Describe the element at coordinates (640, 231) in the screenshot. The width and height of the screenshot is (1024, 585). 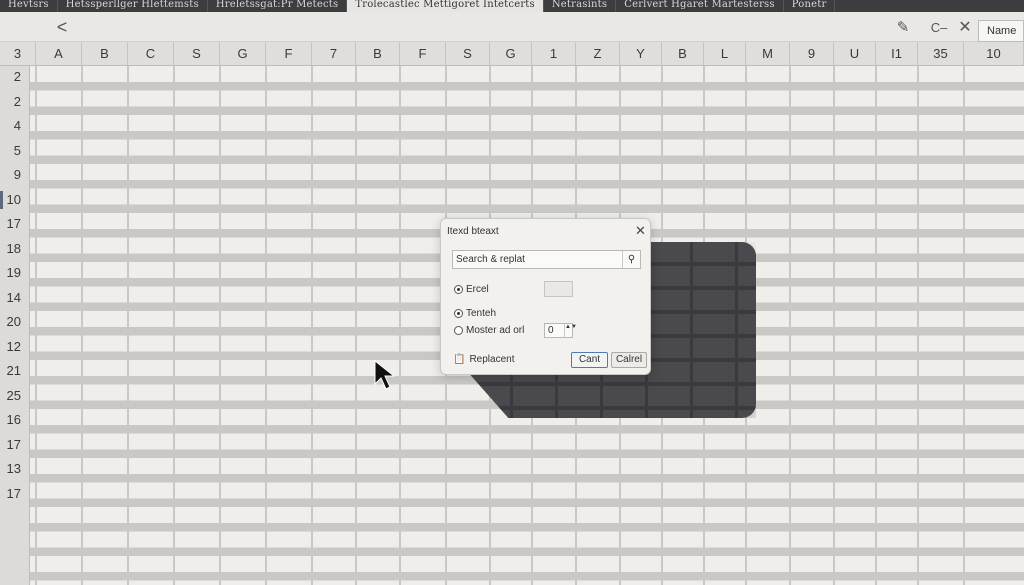
I see `dialog-close-icon: ✕` at that location.